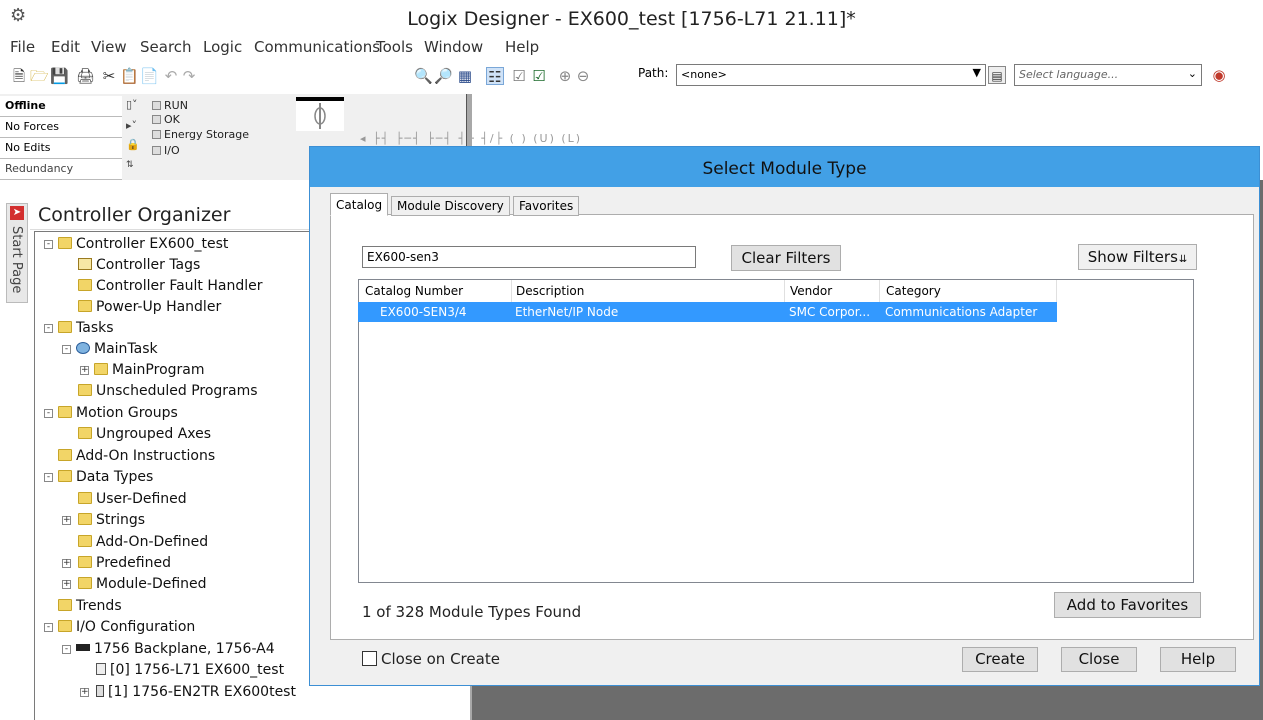 The width and height of the screenshot is (1263, 720). What do you see at coordinates (85, 76) in the screenshot?
I see `print-icon: 🖨` at bounding box center [85, 76].